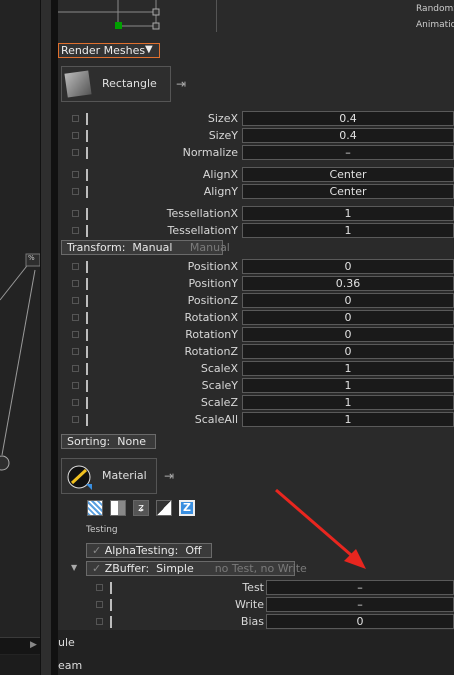 The height and width of the screenshot is (675, 454). I want to click on sorting-dropdown: Sorting: None, so click(108, 441).